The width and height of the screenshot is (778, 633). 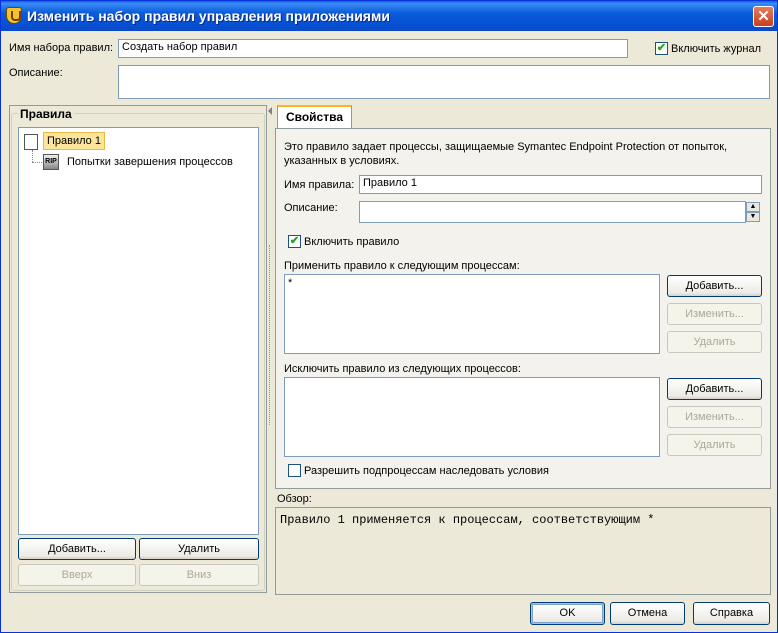 I want to click on help-button: Справка, so click(x=731, y=613).